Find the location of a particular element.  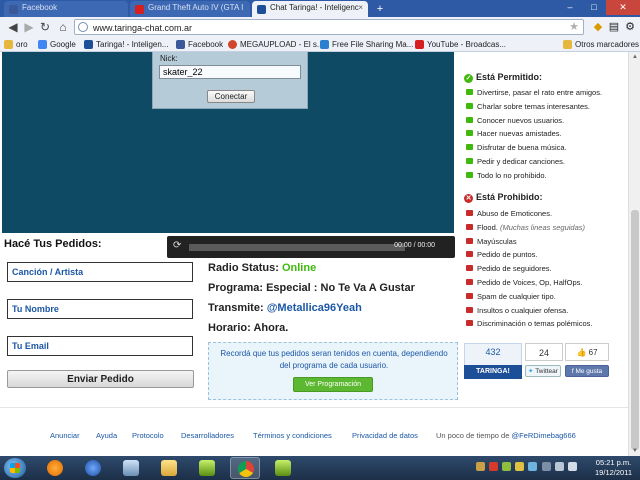

footer-link-desarrolladores: Desarrolladores is located at coordinates (207, 435).